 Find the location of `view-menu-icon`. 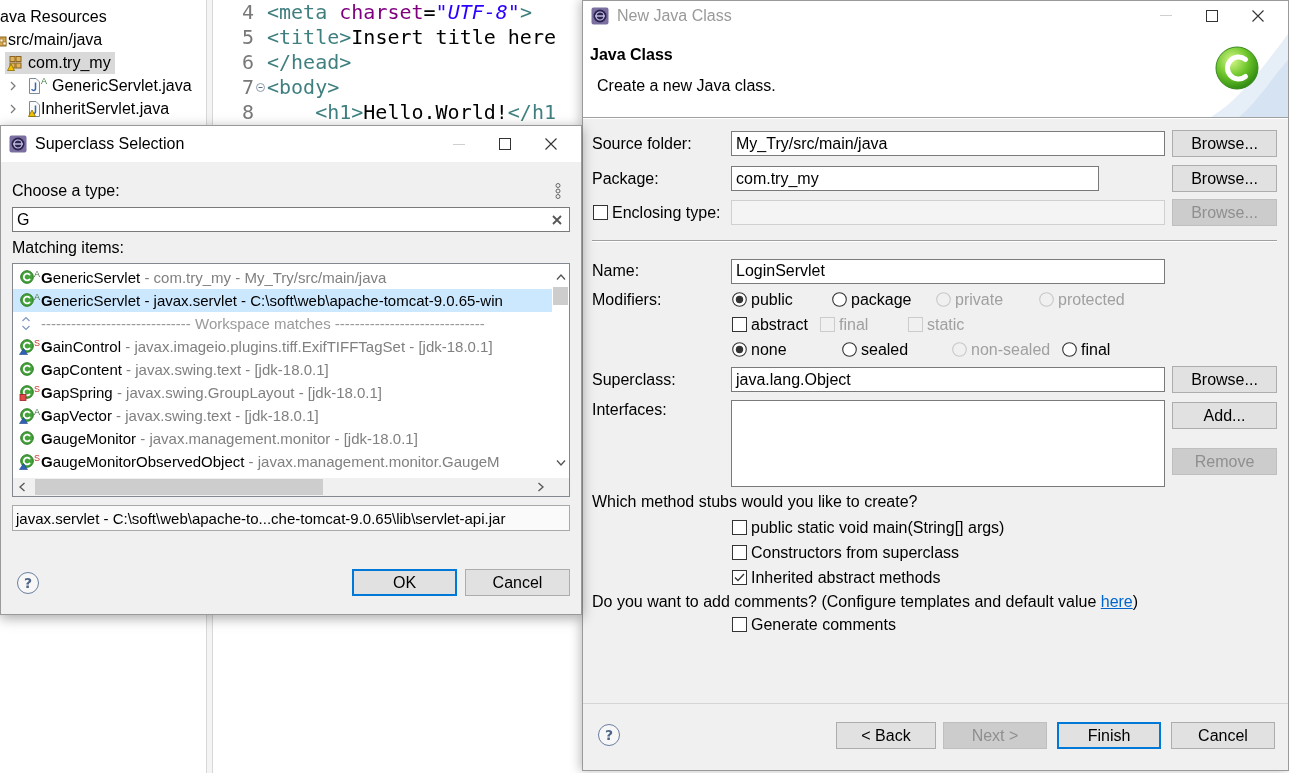

view-menu-icon is located at coordinates (558, 191).